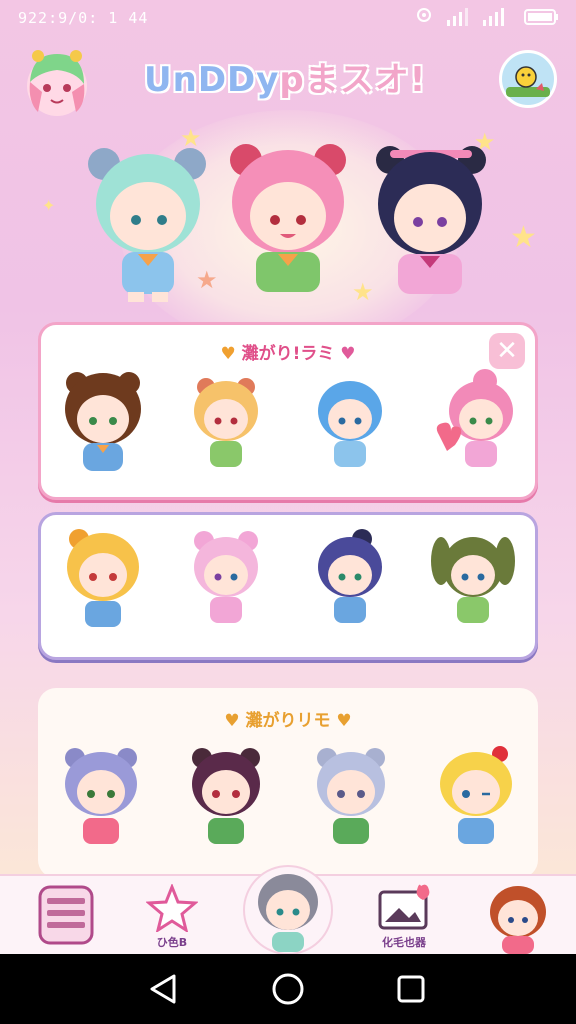  Describe the element at coordinates (473, 425) in the screenshot. I see `character-pink-bun` at that location.